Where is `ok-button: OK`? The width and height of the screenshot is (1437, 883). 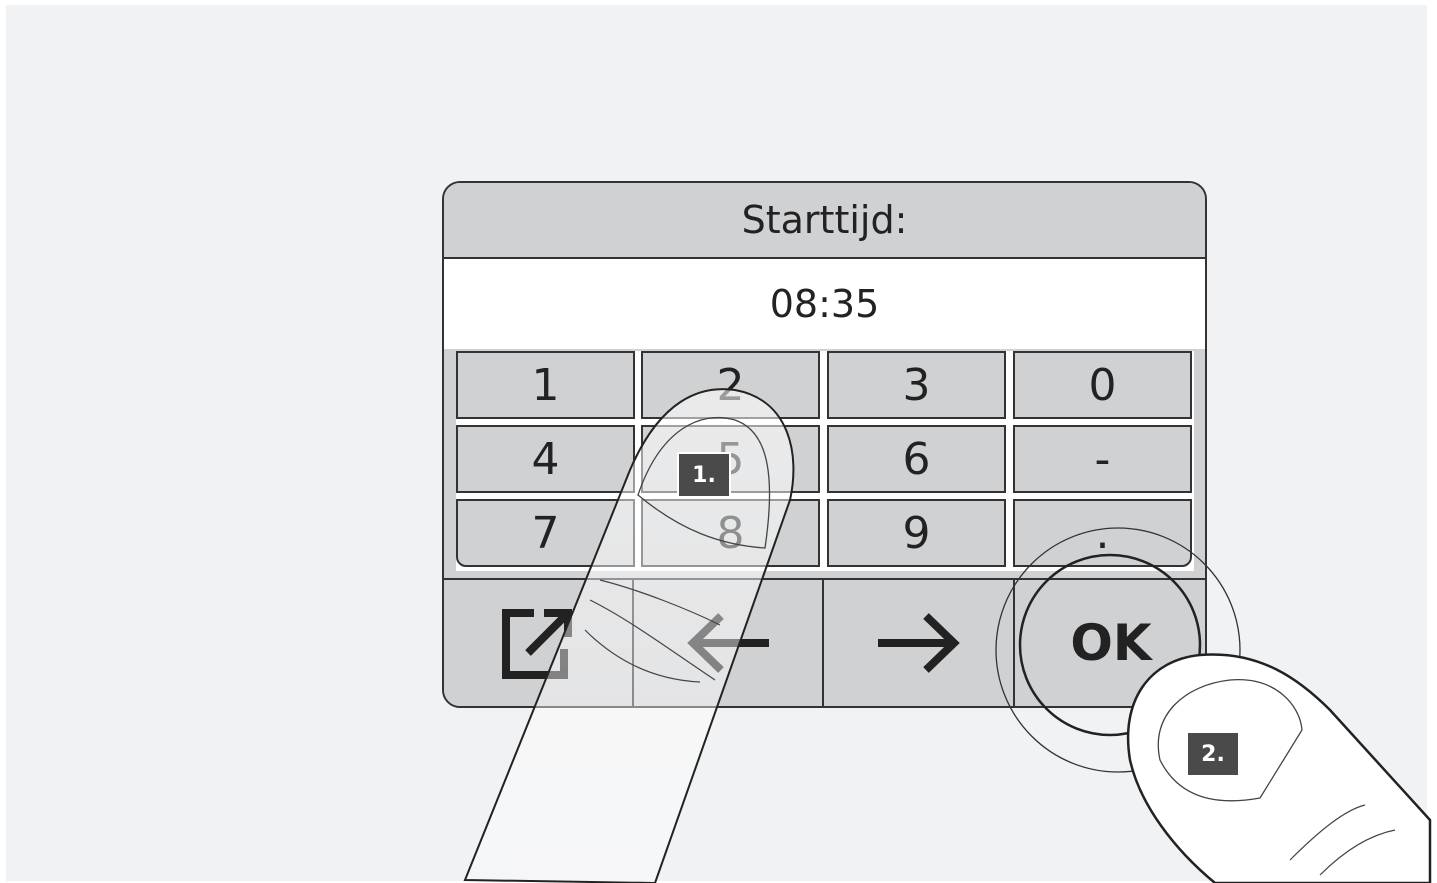 ok-button: OK is located at coordinates (1110, 643).